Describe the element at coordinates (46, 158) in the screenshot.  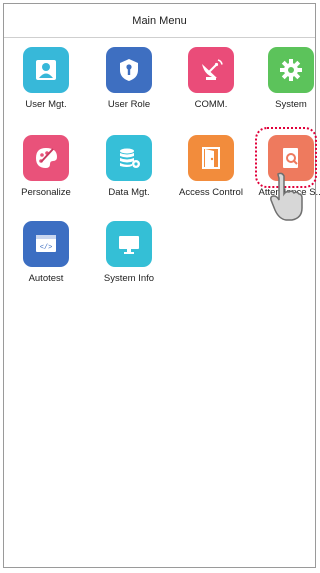
I see `palette-icon` at that location.